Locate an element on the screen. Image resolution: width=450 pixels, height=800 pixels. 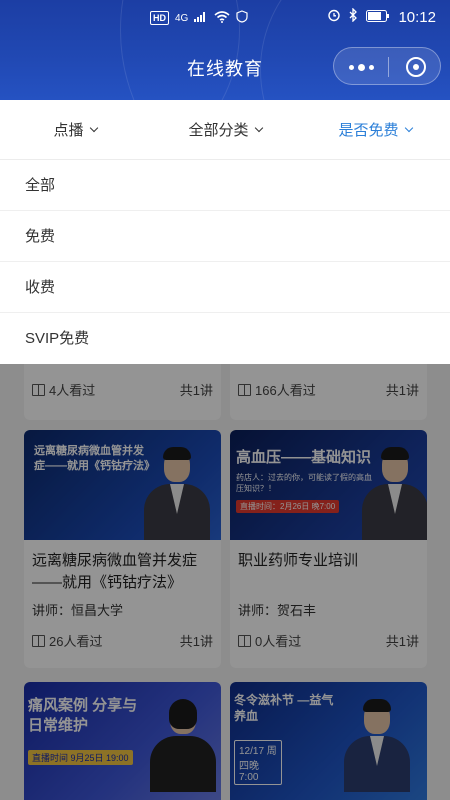
hd-badge: HD is located at coordinates (159, 18).